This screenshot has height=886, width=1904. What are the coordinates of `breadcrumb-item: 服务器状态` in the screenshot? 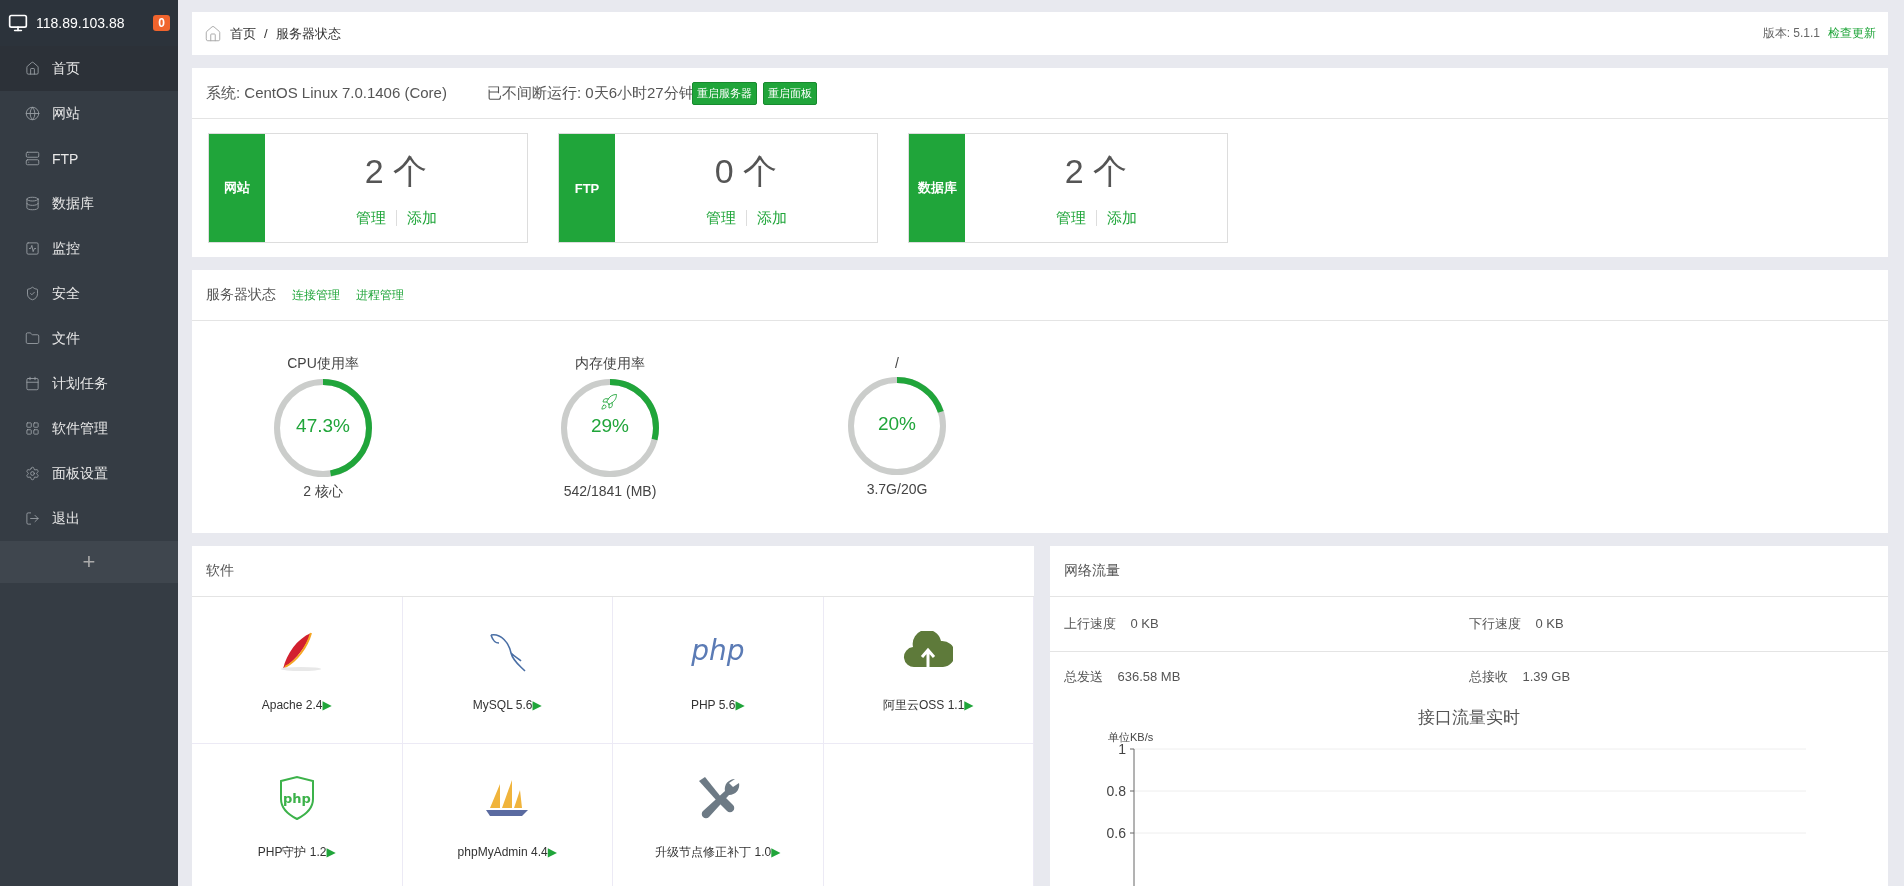 It's located at (308, 33).